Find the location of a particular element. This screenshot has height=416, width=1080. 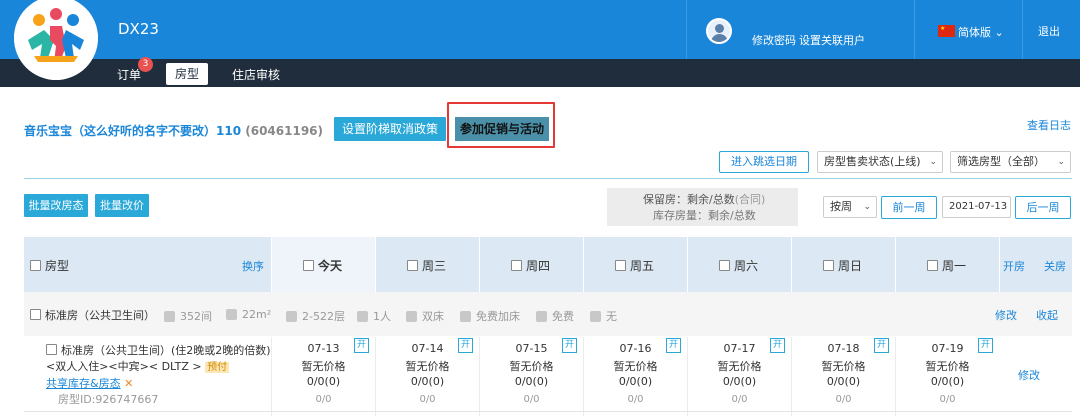

logout-link: 退出 is located at coordinates (1049, 31).